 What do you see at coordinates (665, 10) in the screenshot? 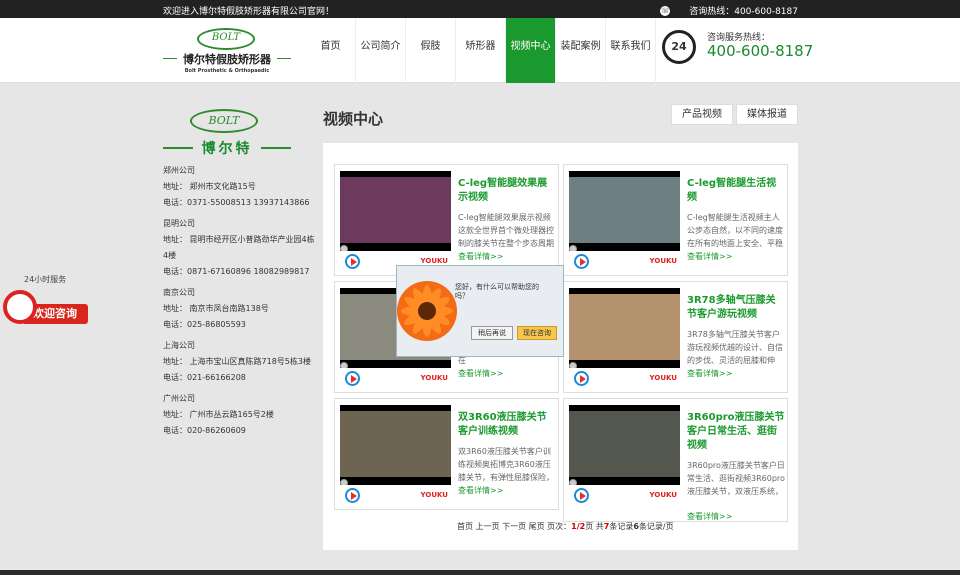
I see `phone-icon: ☏` at bounding box center [665, 10].